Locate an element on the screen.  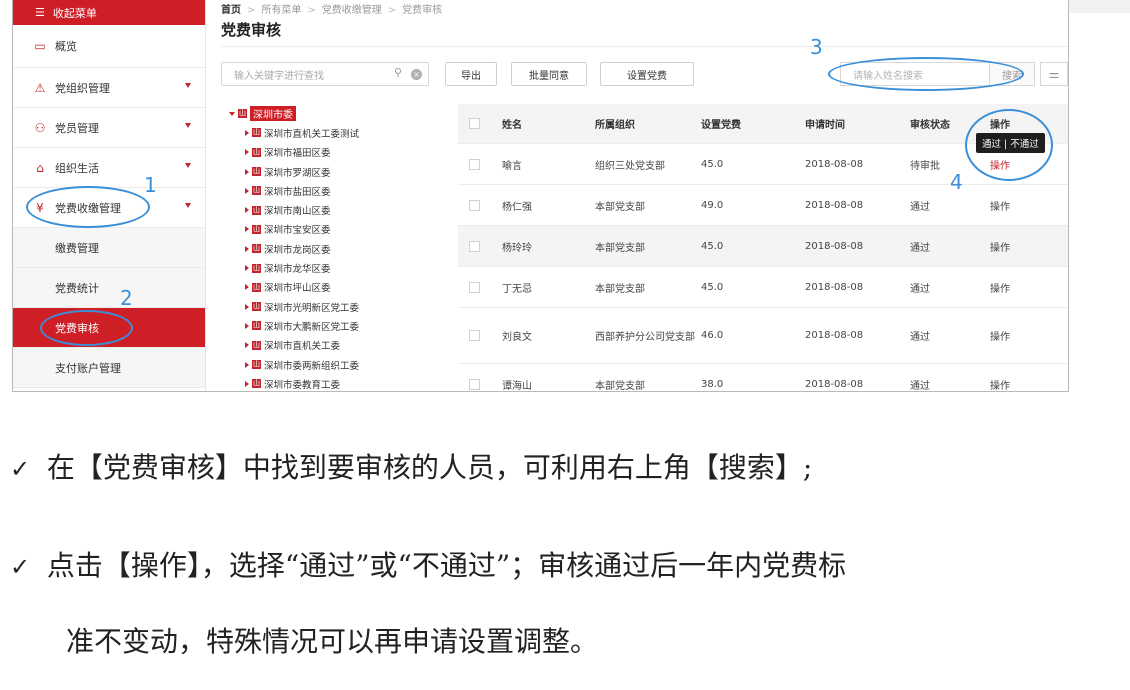
instruction-2: ✓ 点击【操作】，选择“通过”或“不通过”；审核通过后一年内党费标 is located at coordinates (428, 564).